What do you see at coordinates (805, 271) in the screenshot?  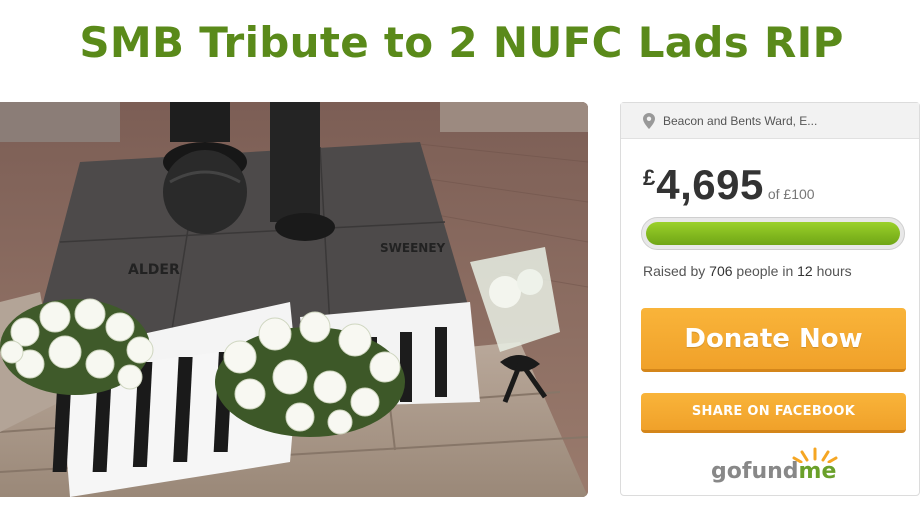 I see `time-value: 12` at bounding box center [805, 271].